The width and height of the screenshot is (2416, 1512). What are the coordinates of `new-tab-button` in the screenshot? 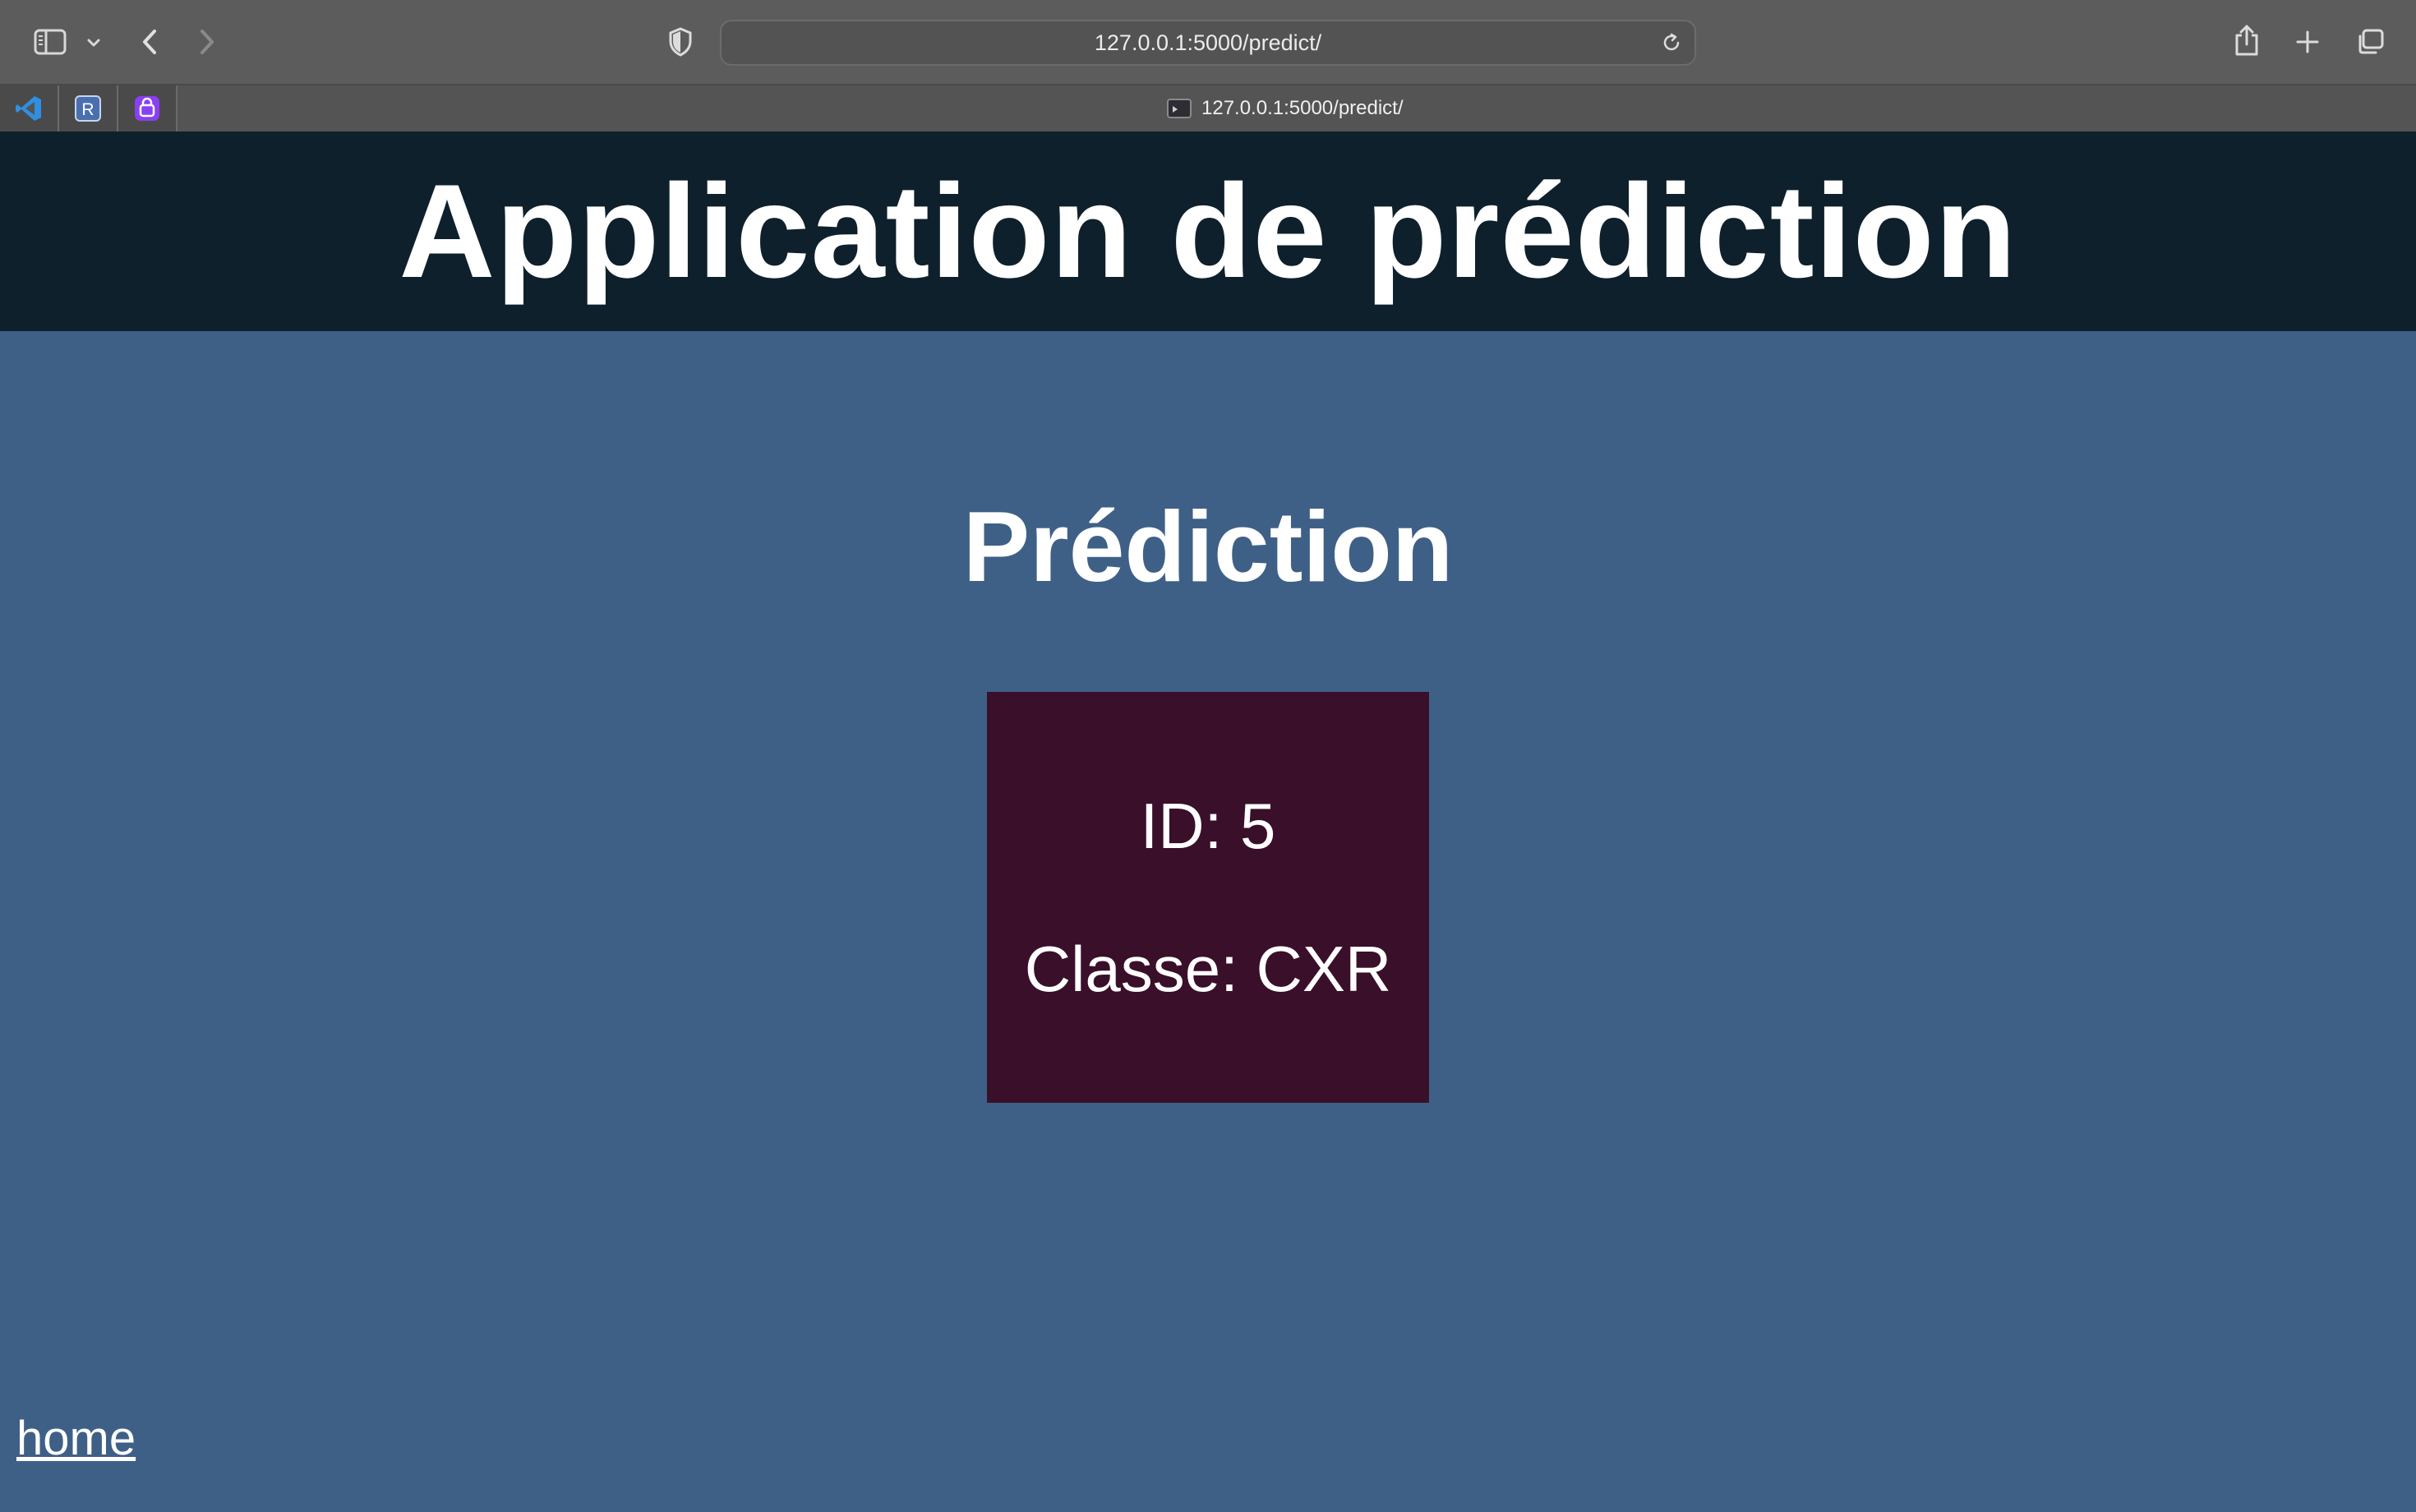 It's located at (2307, 42).